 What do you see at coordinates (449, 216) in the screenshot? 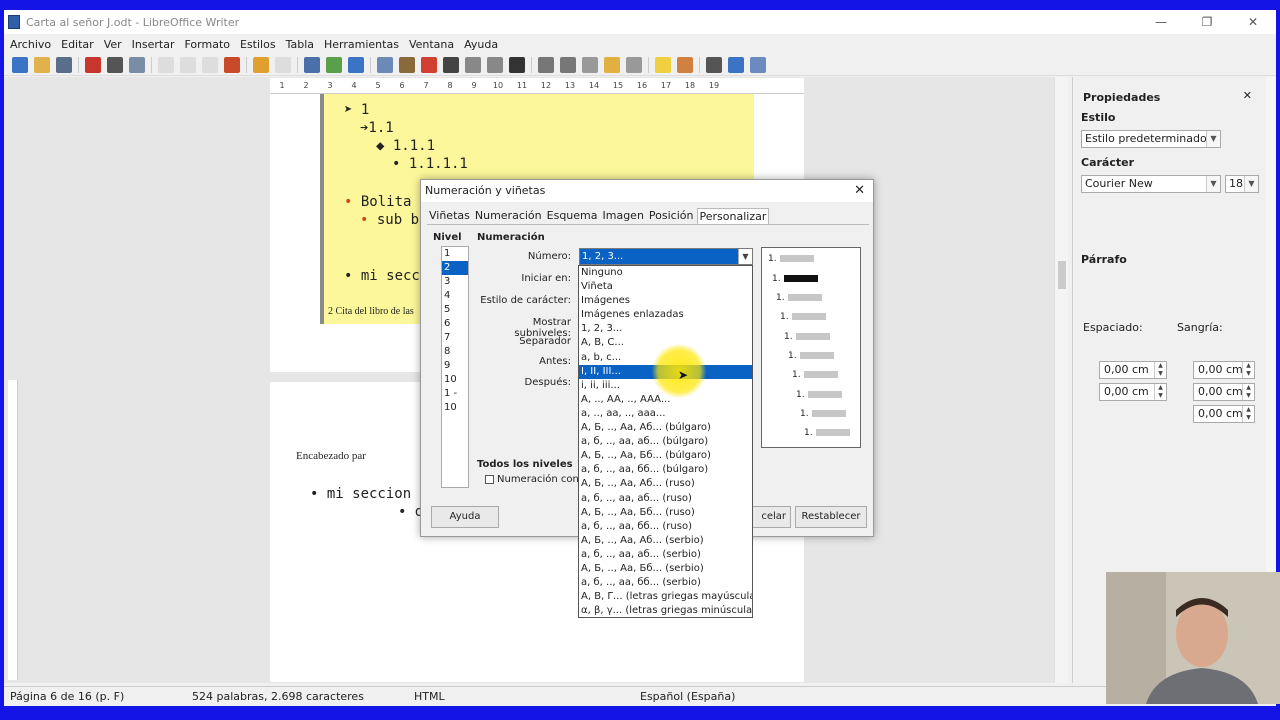
I see `tab-vinetas: Viñetas` at bounding box center [449, 216].